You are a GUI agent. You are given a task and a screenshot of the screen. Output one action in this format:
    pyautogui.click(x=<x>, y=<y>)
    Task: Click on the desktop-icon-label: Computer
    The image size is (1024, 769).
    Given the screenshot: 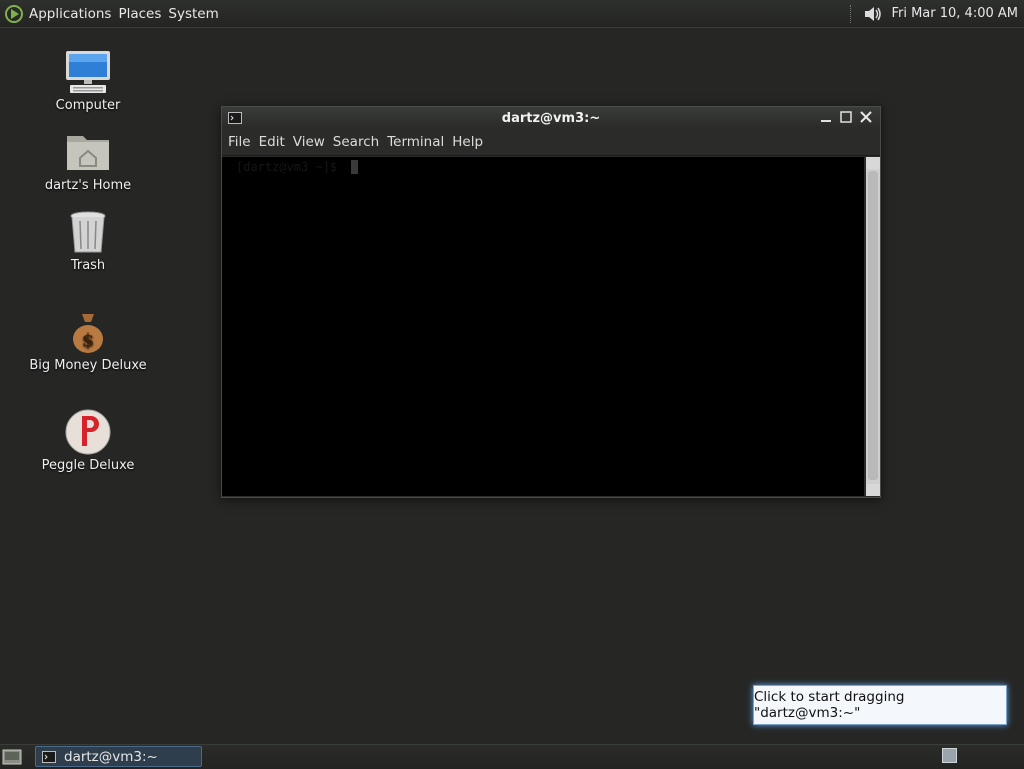 What is the action you would take?
    pyautogui.click(x=88, y=105)
    